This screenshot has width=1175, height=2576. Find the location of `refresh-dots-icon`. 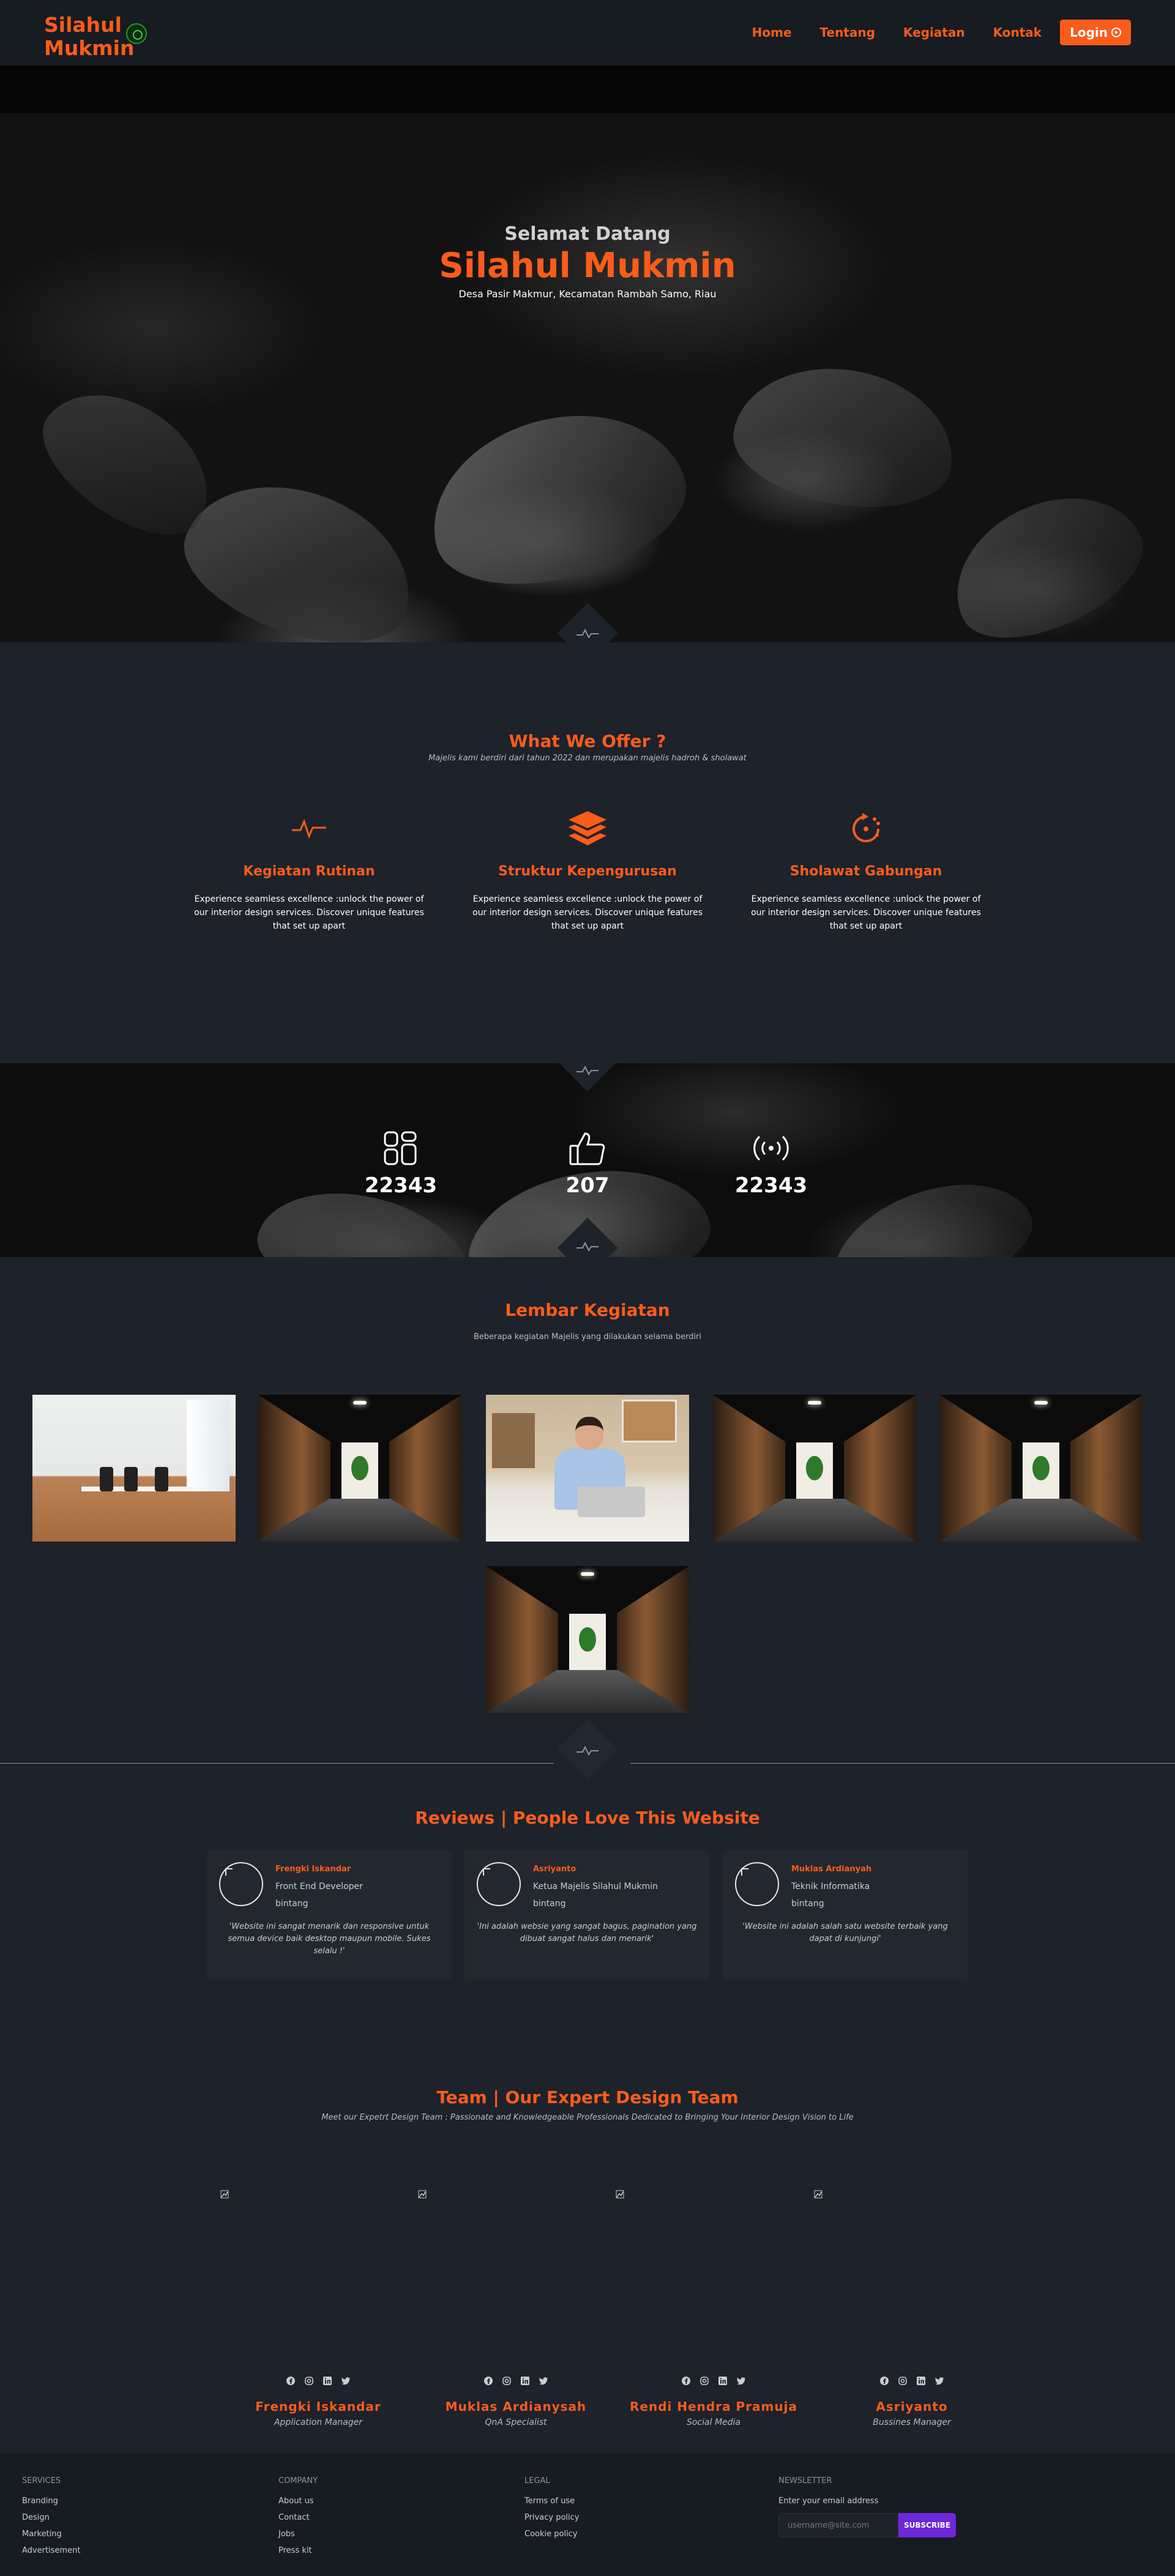

refresh-dots-icon is located at coordinates (866, 827).